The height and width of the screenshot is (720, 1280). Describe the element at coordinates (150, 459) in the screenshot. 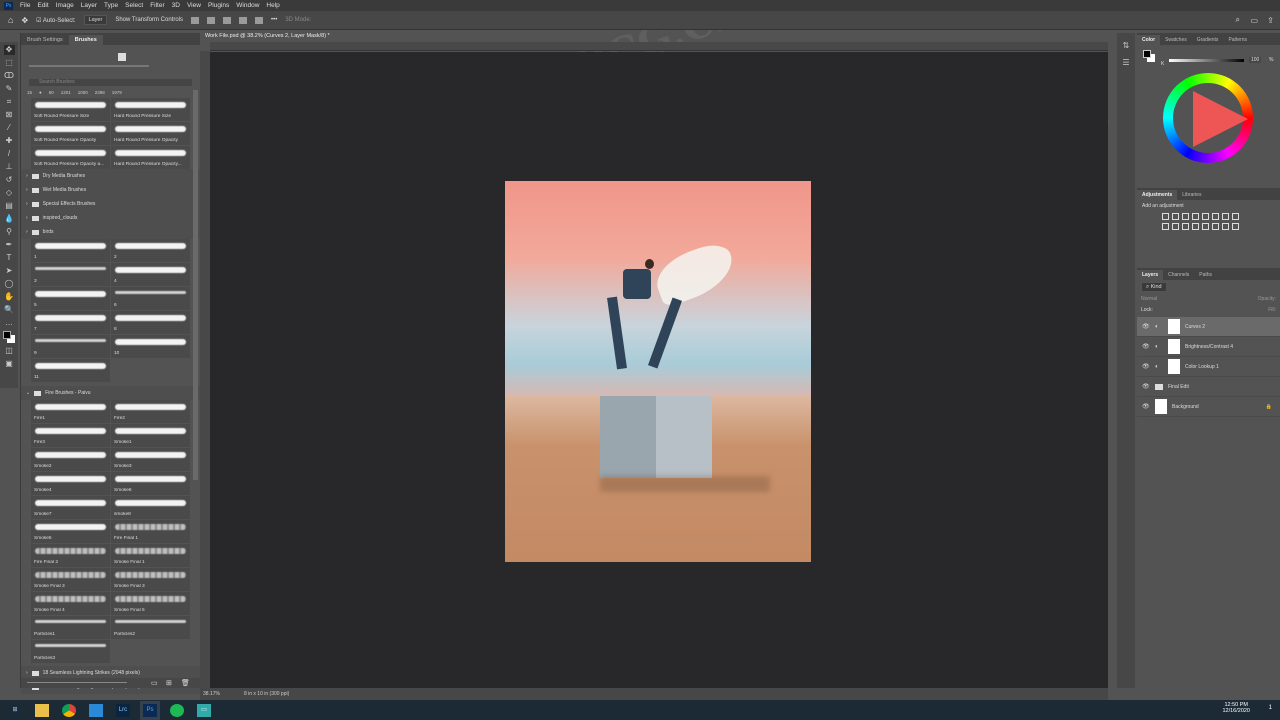

I see `brush-preset: Smoke3` at that location.